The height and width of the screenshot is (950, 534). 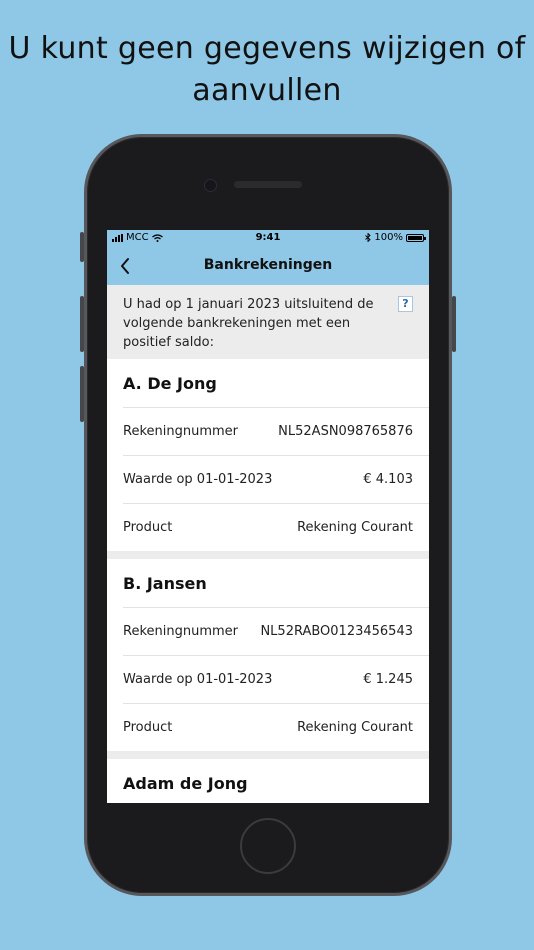 I want to click on row-value: NL52ASN098765876, so click(x=345, y=431).